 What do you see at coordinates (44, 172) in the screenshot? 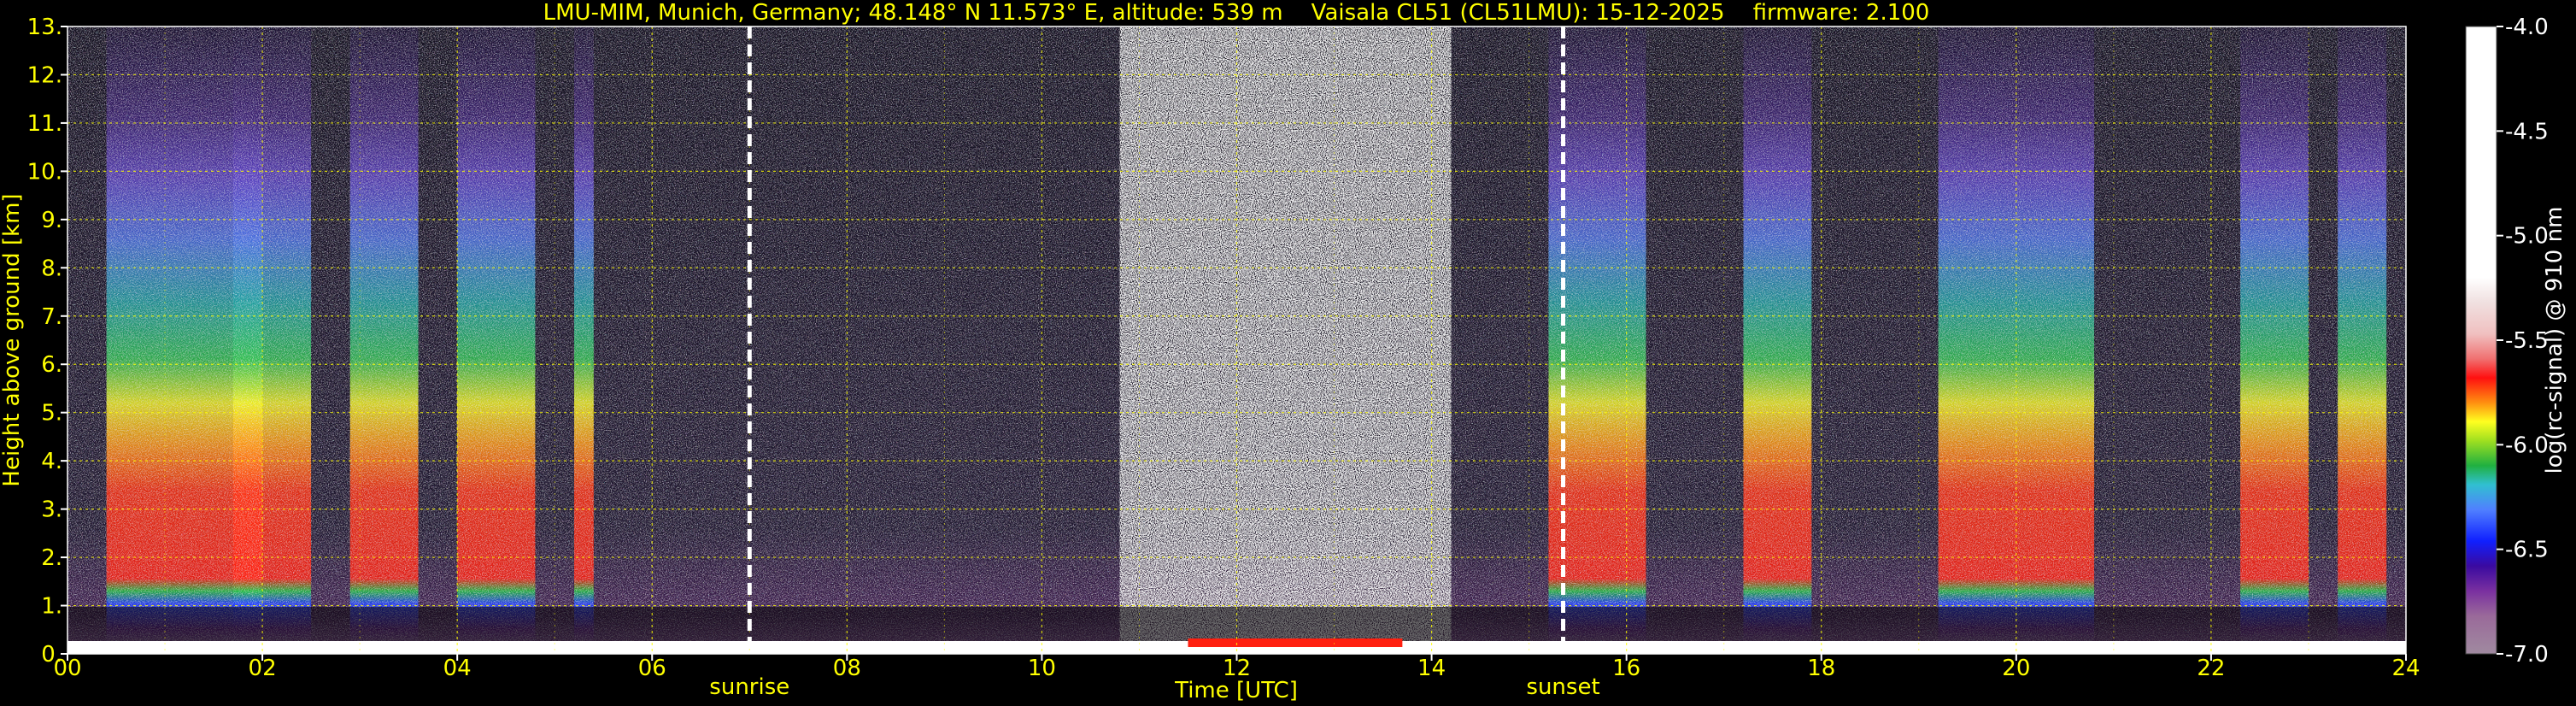
I see `y-tick-label: 10.` at bounding box center [44, 172].